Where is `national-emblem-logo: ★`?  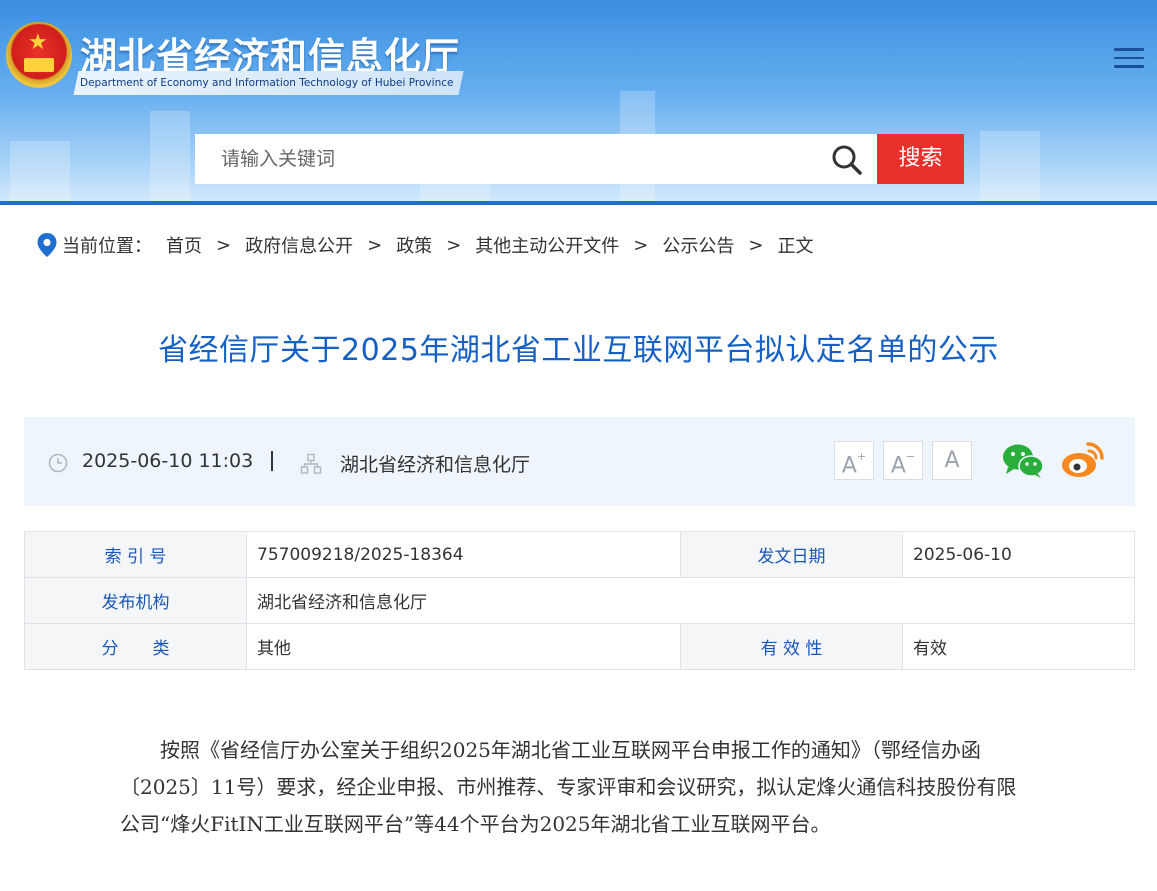 national-emblem-logo: ★ is located at coordinates (39, 55).